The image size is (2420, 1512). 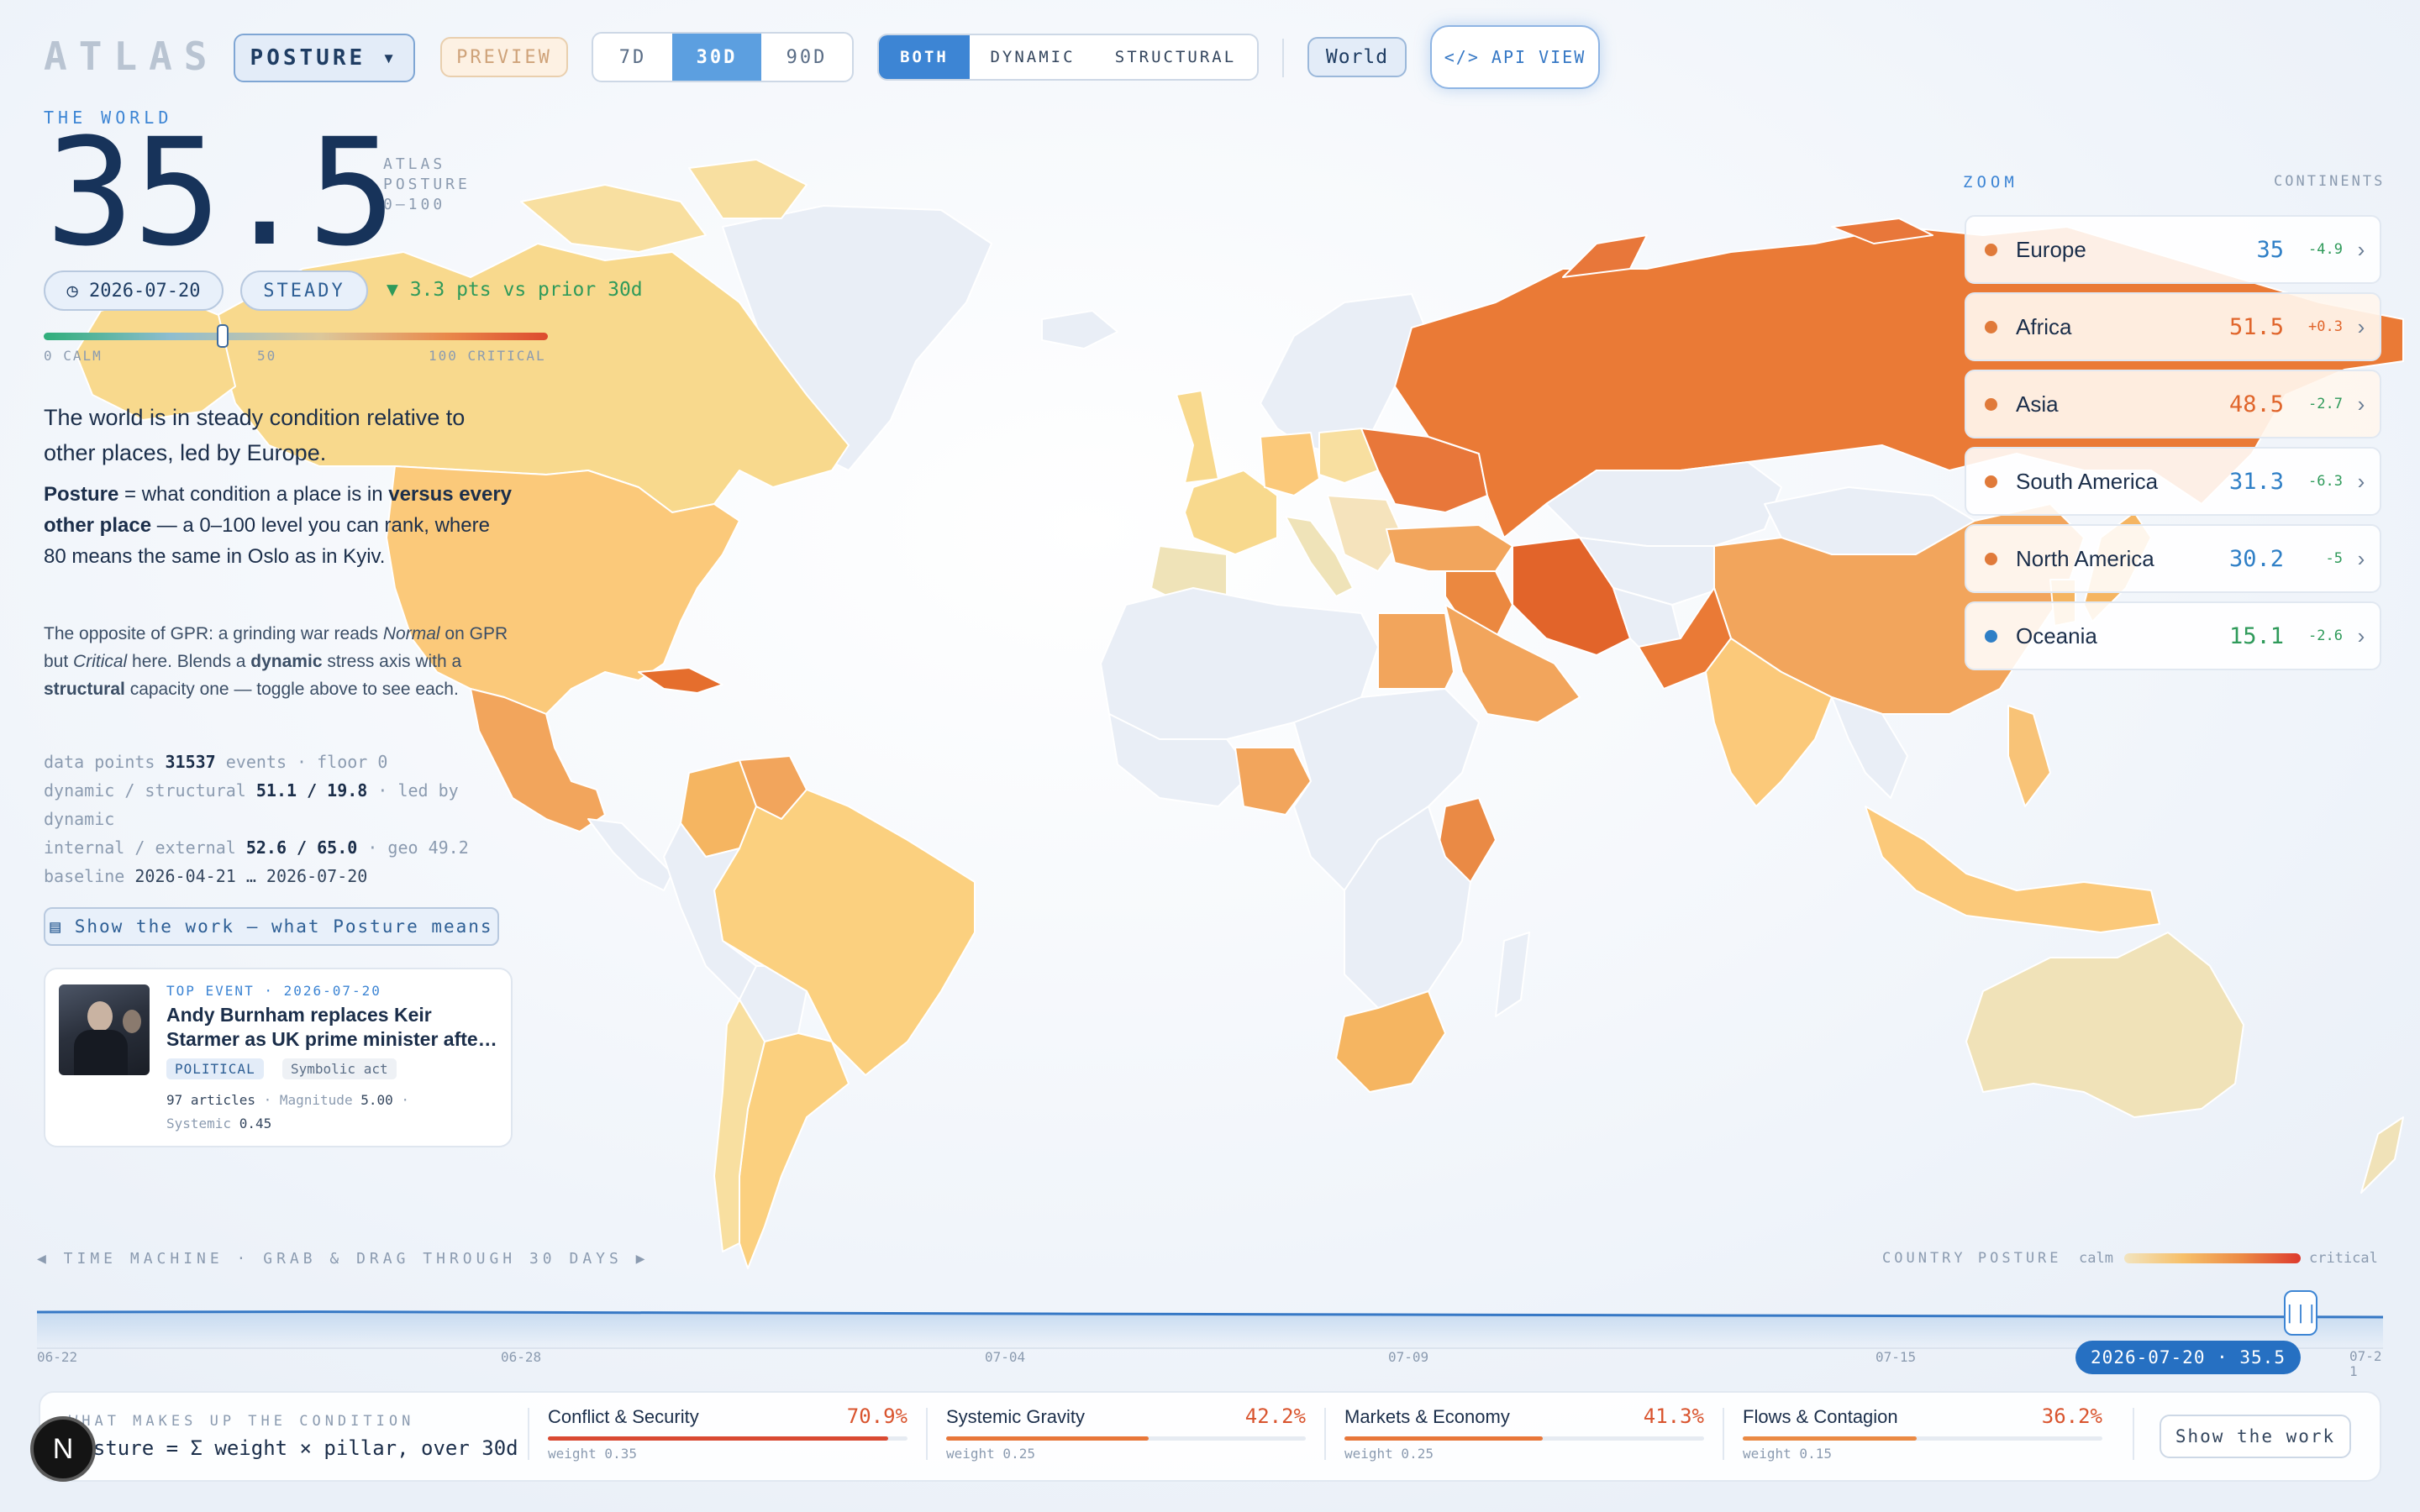 I want to click on explainer-fragment: here. Blends a, so click(x=189, y=661).